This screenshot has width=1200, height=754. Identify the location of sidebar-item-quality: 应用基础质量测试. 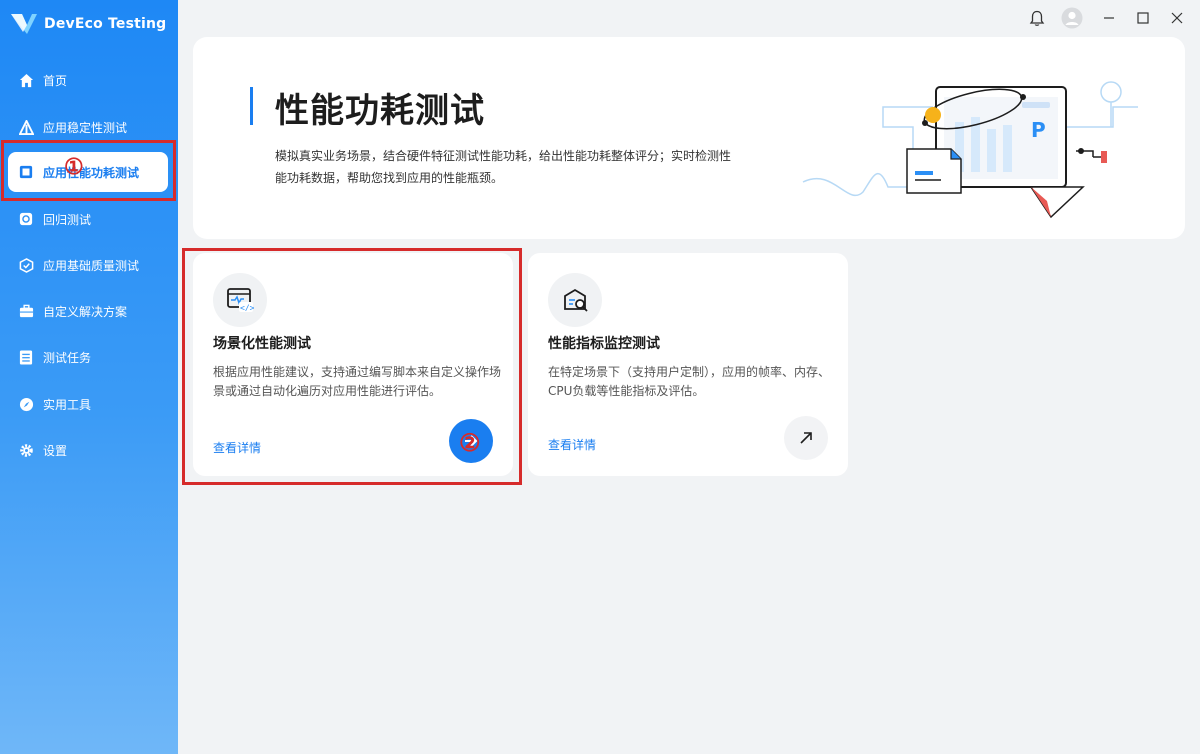
(89, 265).